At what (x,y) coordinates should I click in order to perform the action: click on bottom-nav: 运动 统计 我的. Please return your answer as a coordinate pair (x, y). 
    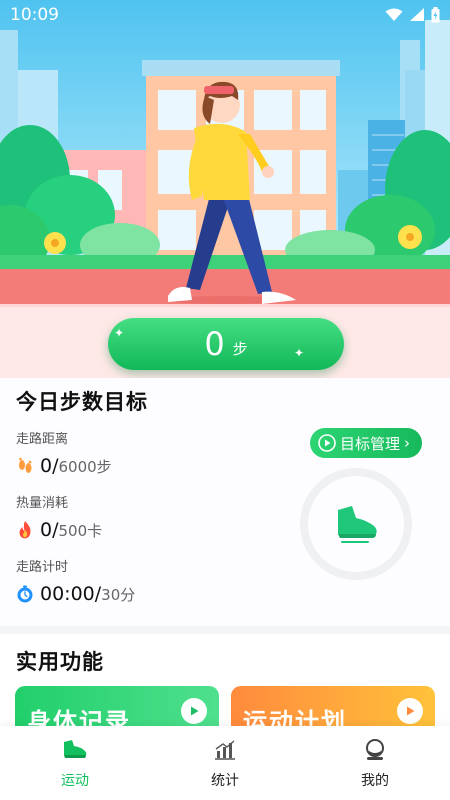
    Looking at the image, I should click on (225, 763).